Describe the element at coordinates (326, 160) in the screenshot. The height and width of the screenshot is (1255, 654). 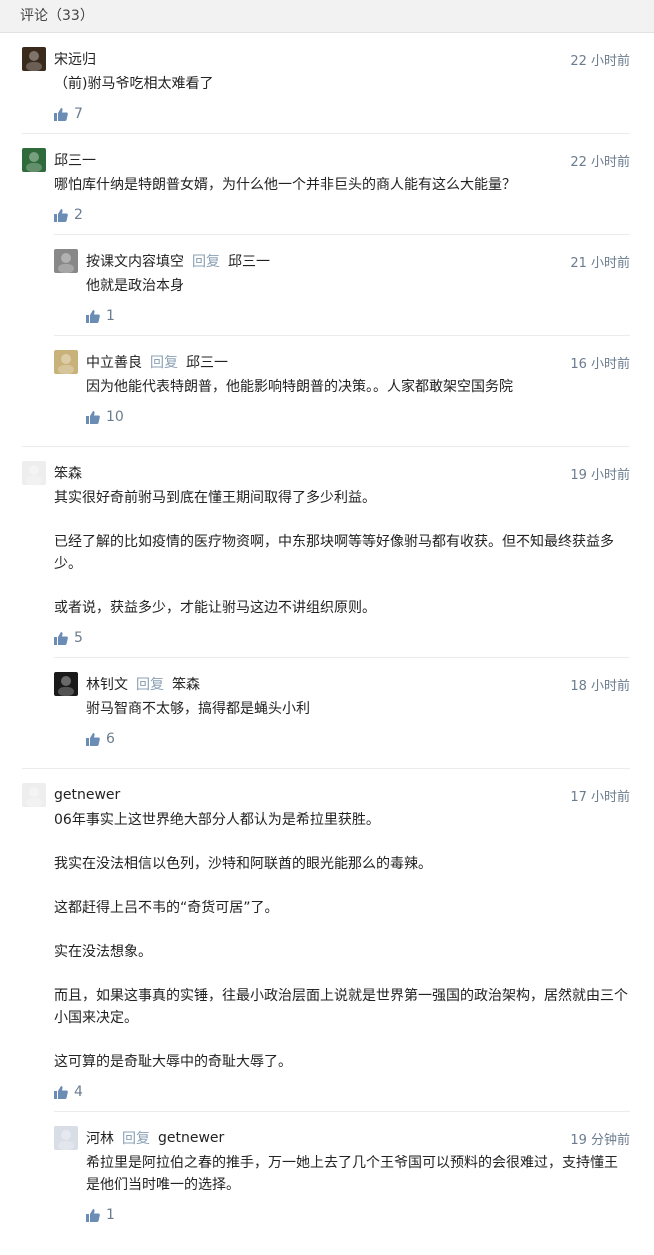
I see `comment-header: 邱三一 22 小时前` at that location.